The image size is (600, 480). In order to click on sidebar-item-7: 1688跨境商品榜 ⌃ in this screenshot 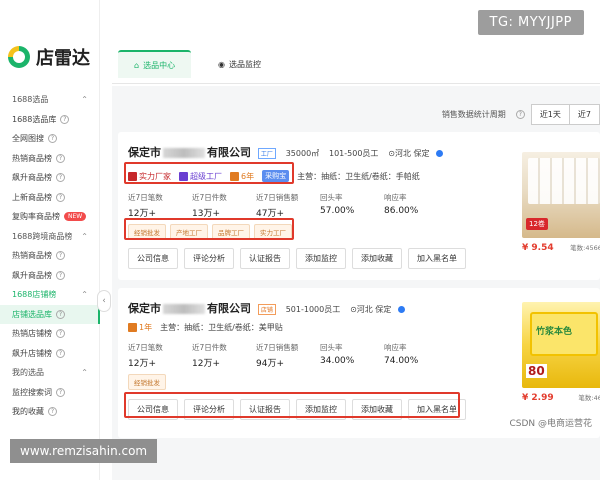, I will do `click(50, 237)`.